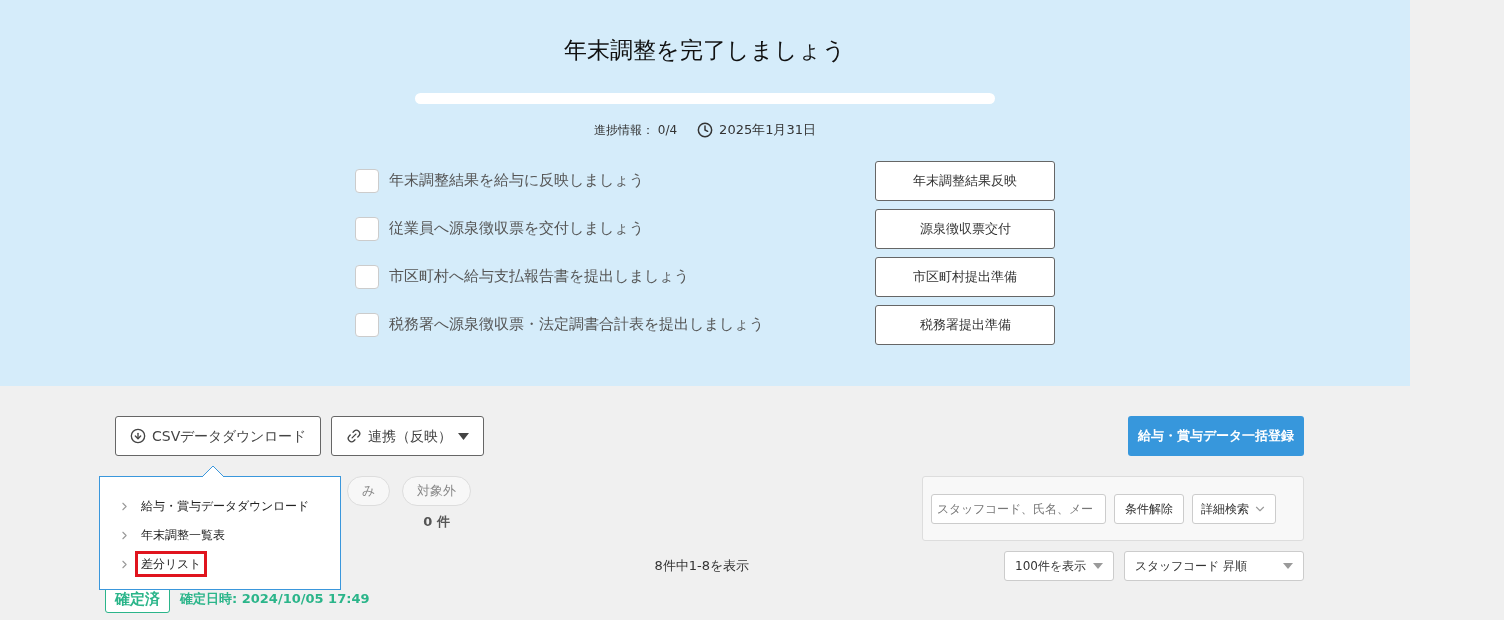 This screenshot has width=1504, height=620. Describe the element at coordinates (635, 130) in the screenshot. I see `progress-info: 進捗情報： 0/4` at that location.